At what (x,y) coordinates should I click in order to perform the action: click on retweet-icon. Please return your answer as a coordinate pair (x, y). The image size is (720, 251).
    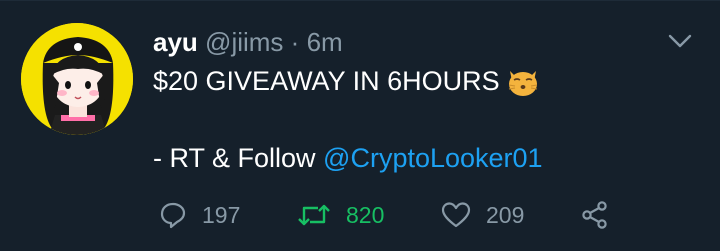
    Looking at the image, I should click on (314, 215).